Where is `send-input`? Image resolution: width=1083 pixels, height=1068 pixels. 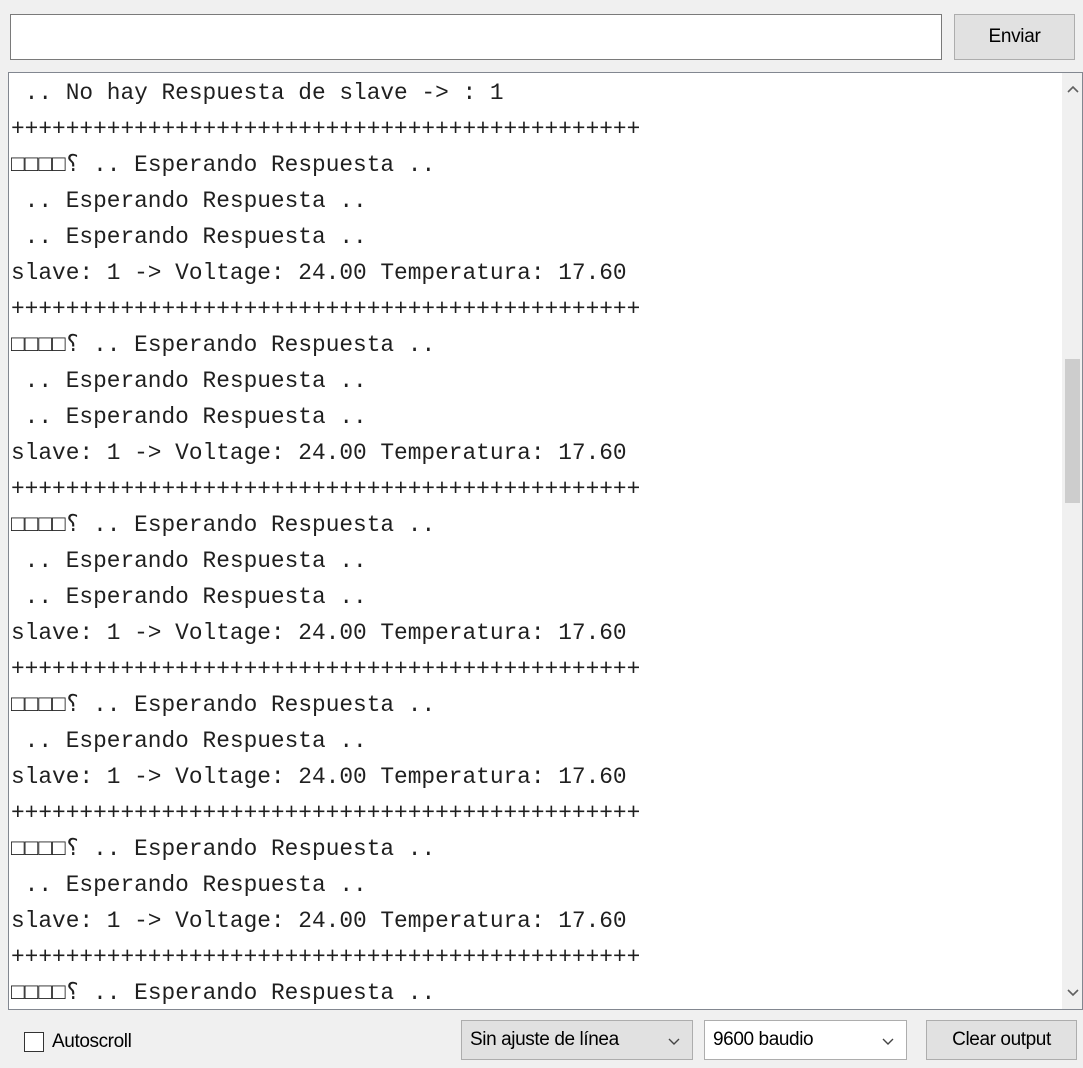 send-input is located at coordinates (476, 37).